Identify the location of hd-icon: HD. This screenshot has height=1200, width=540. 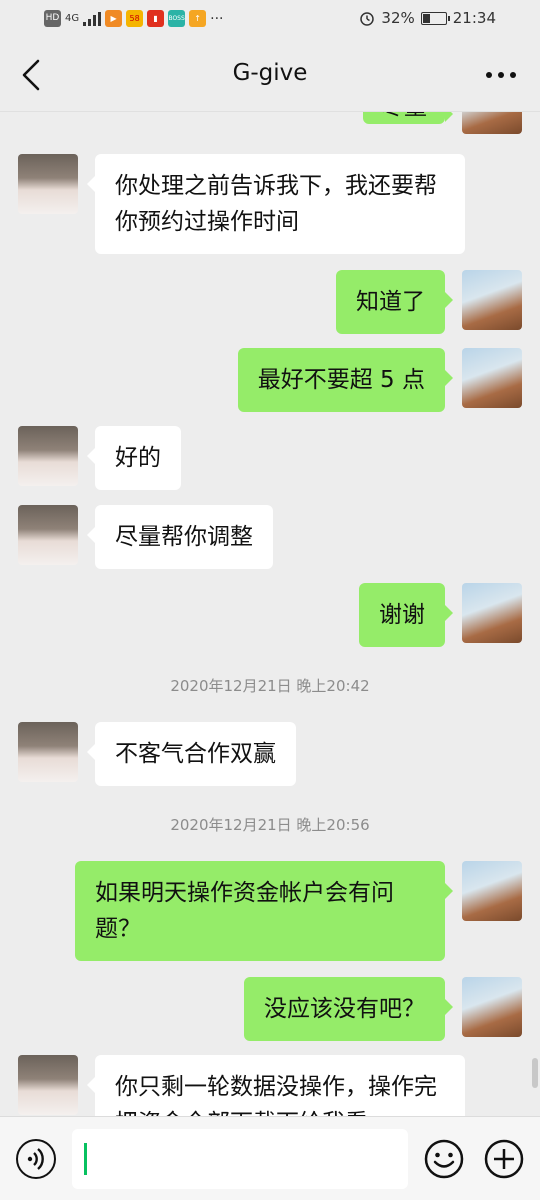
(52, 18).